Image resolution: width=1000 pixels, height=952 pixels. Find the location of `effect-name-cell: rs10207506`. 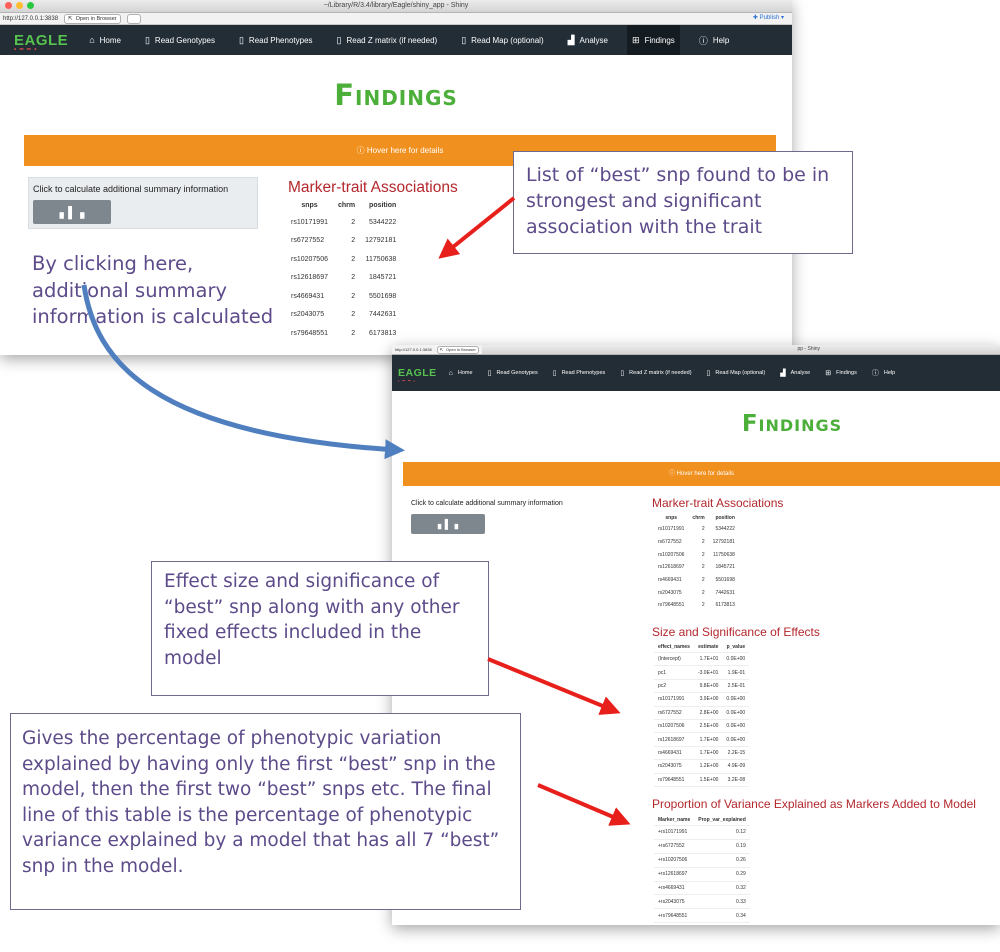

effect-name-cell: rs10207506 is located at coordinates (674, 726).